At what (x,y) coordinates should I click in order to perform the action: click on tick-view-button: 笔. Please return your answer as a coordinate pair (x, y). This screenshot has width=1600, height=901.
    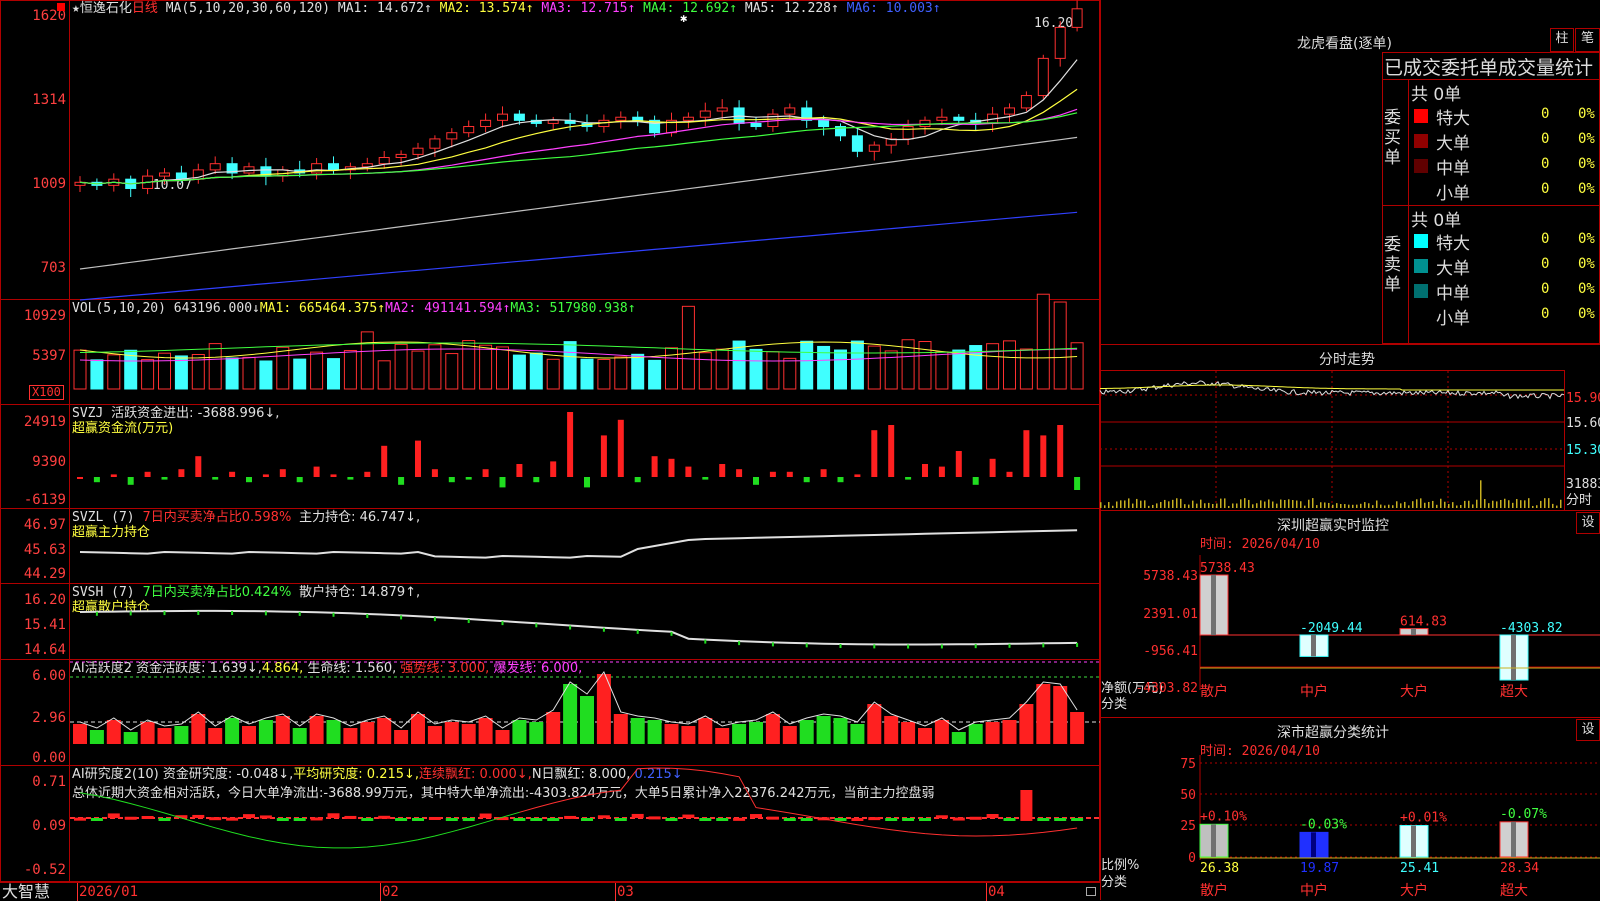
    Looking at the image, I should click on (1587, 40).